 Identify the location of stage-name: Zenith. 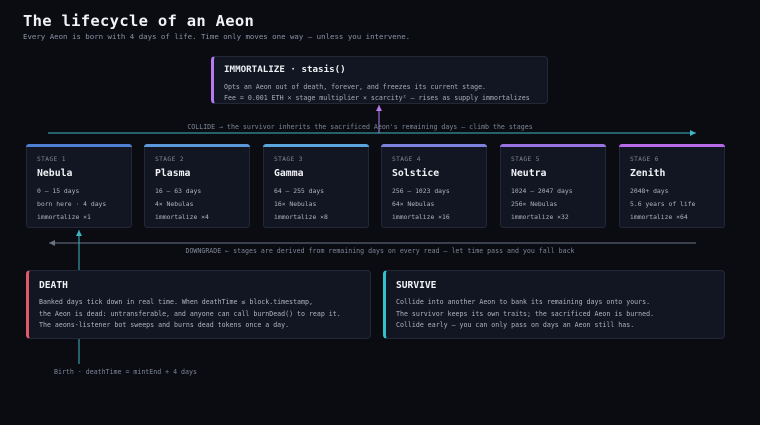
(648, 173).